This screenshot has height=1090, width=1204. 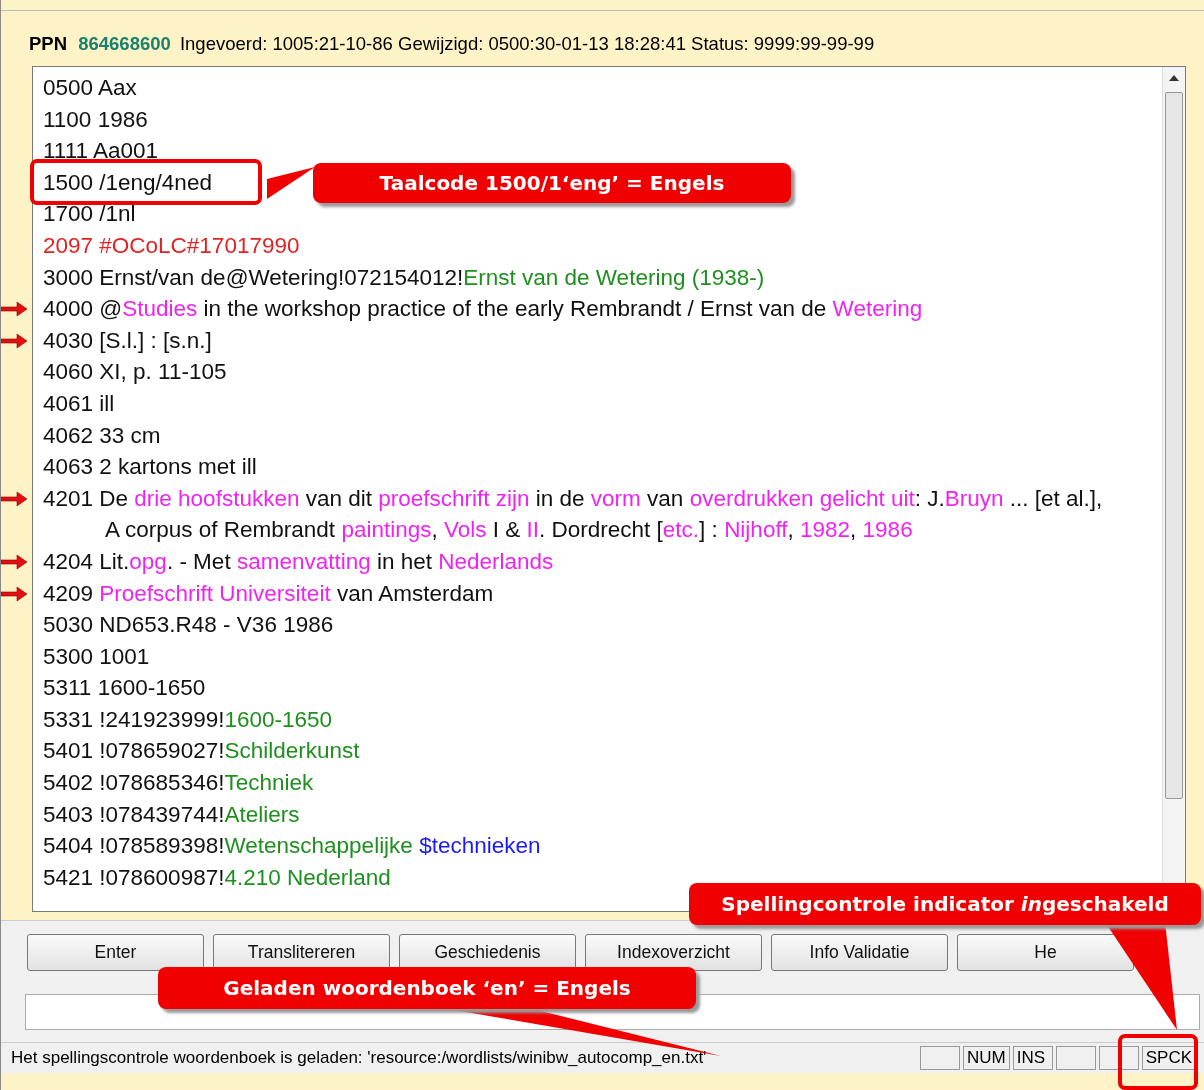 I want to click on record-line: 1700 /1nl, so click(x=89, y=214).